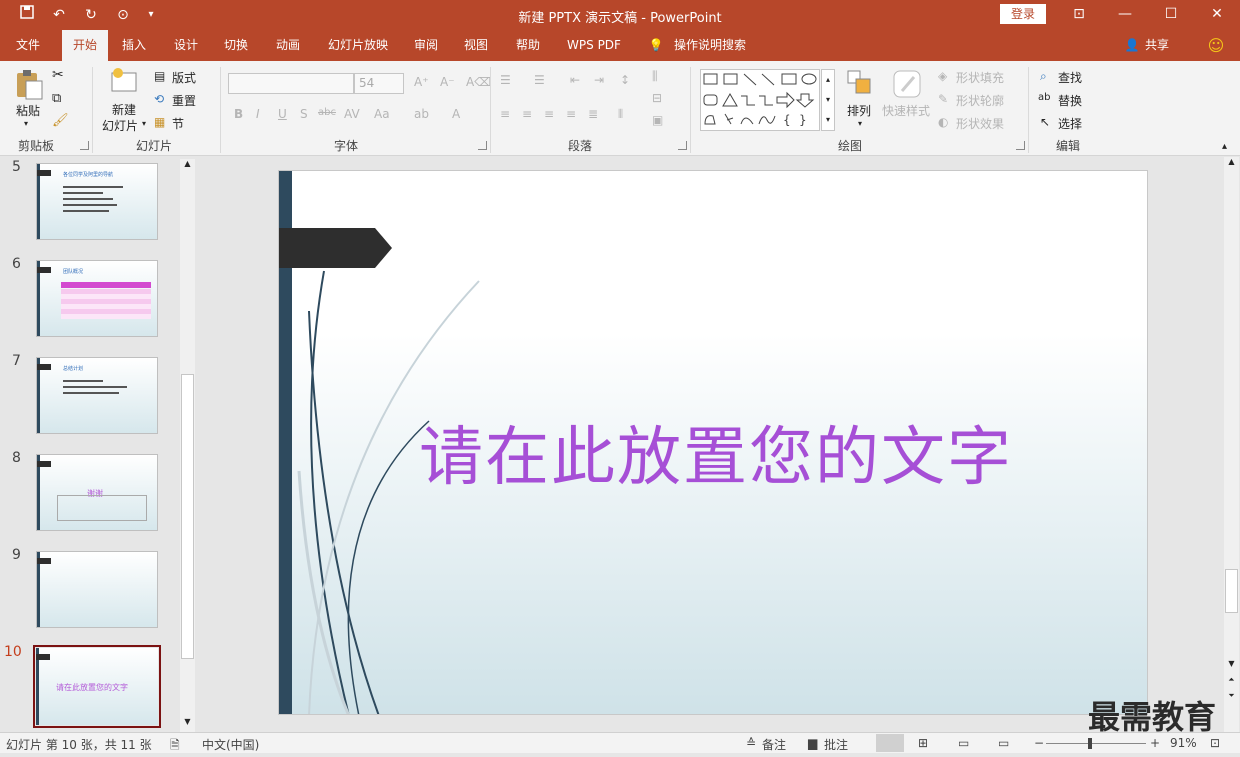  What do you see at coordinates (549, 114) in the screenshot?
I see `align-right-icon: ≡` at bounding box center [549, 114].